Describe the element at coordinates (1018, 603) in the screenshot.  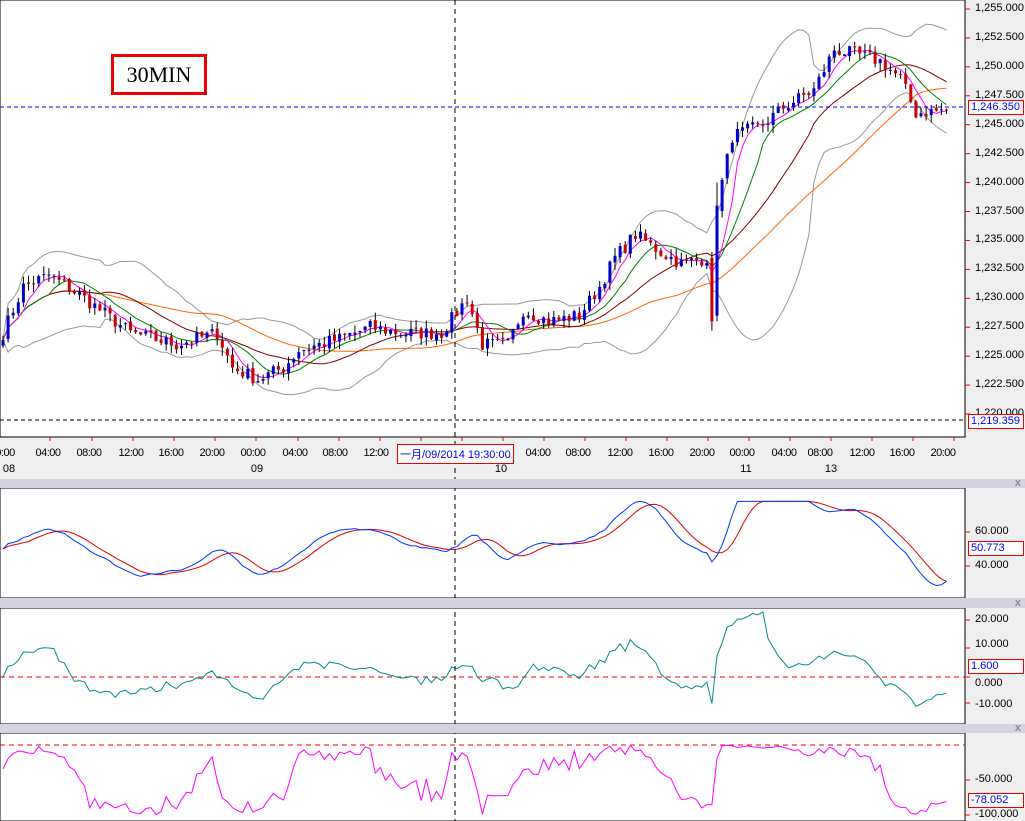
I see `close-panel2-icon: x` at that location.